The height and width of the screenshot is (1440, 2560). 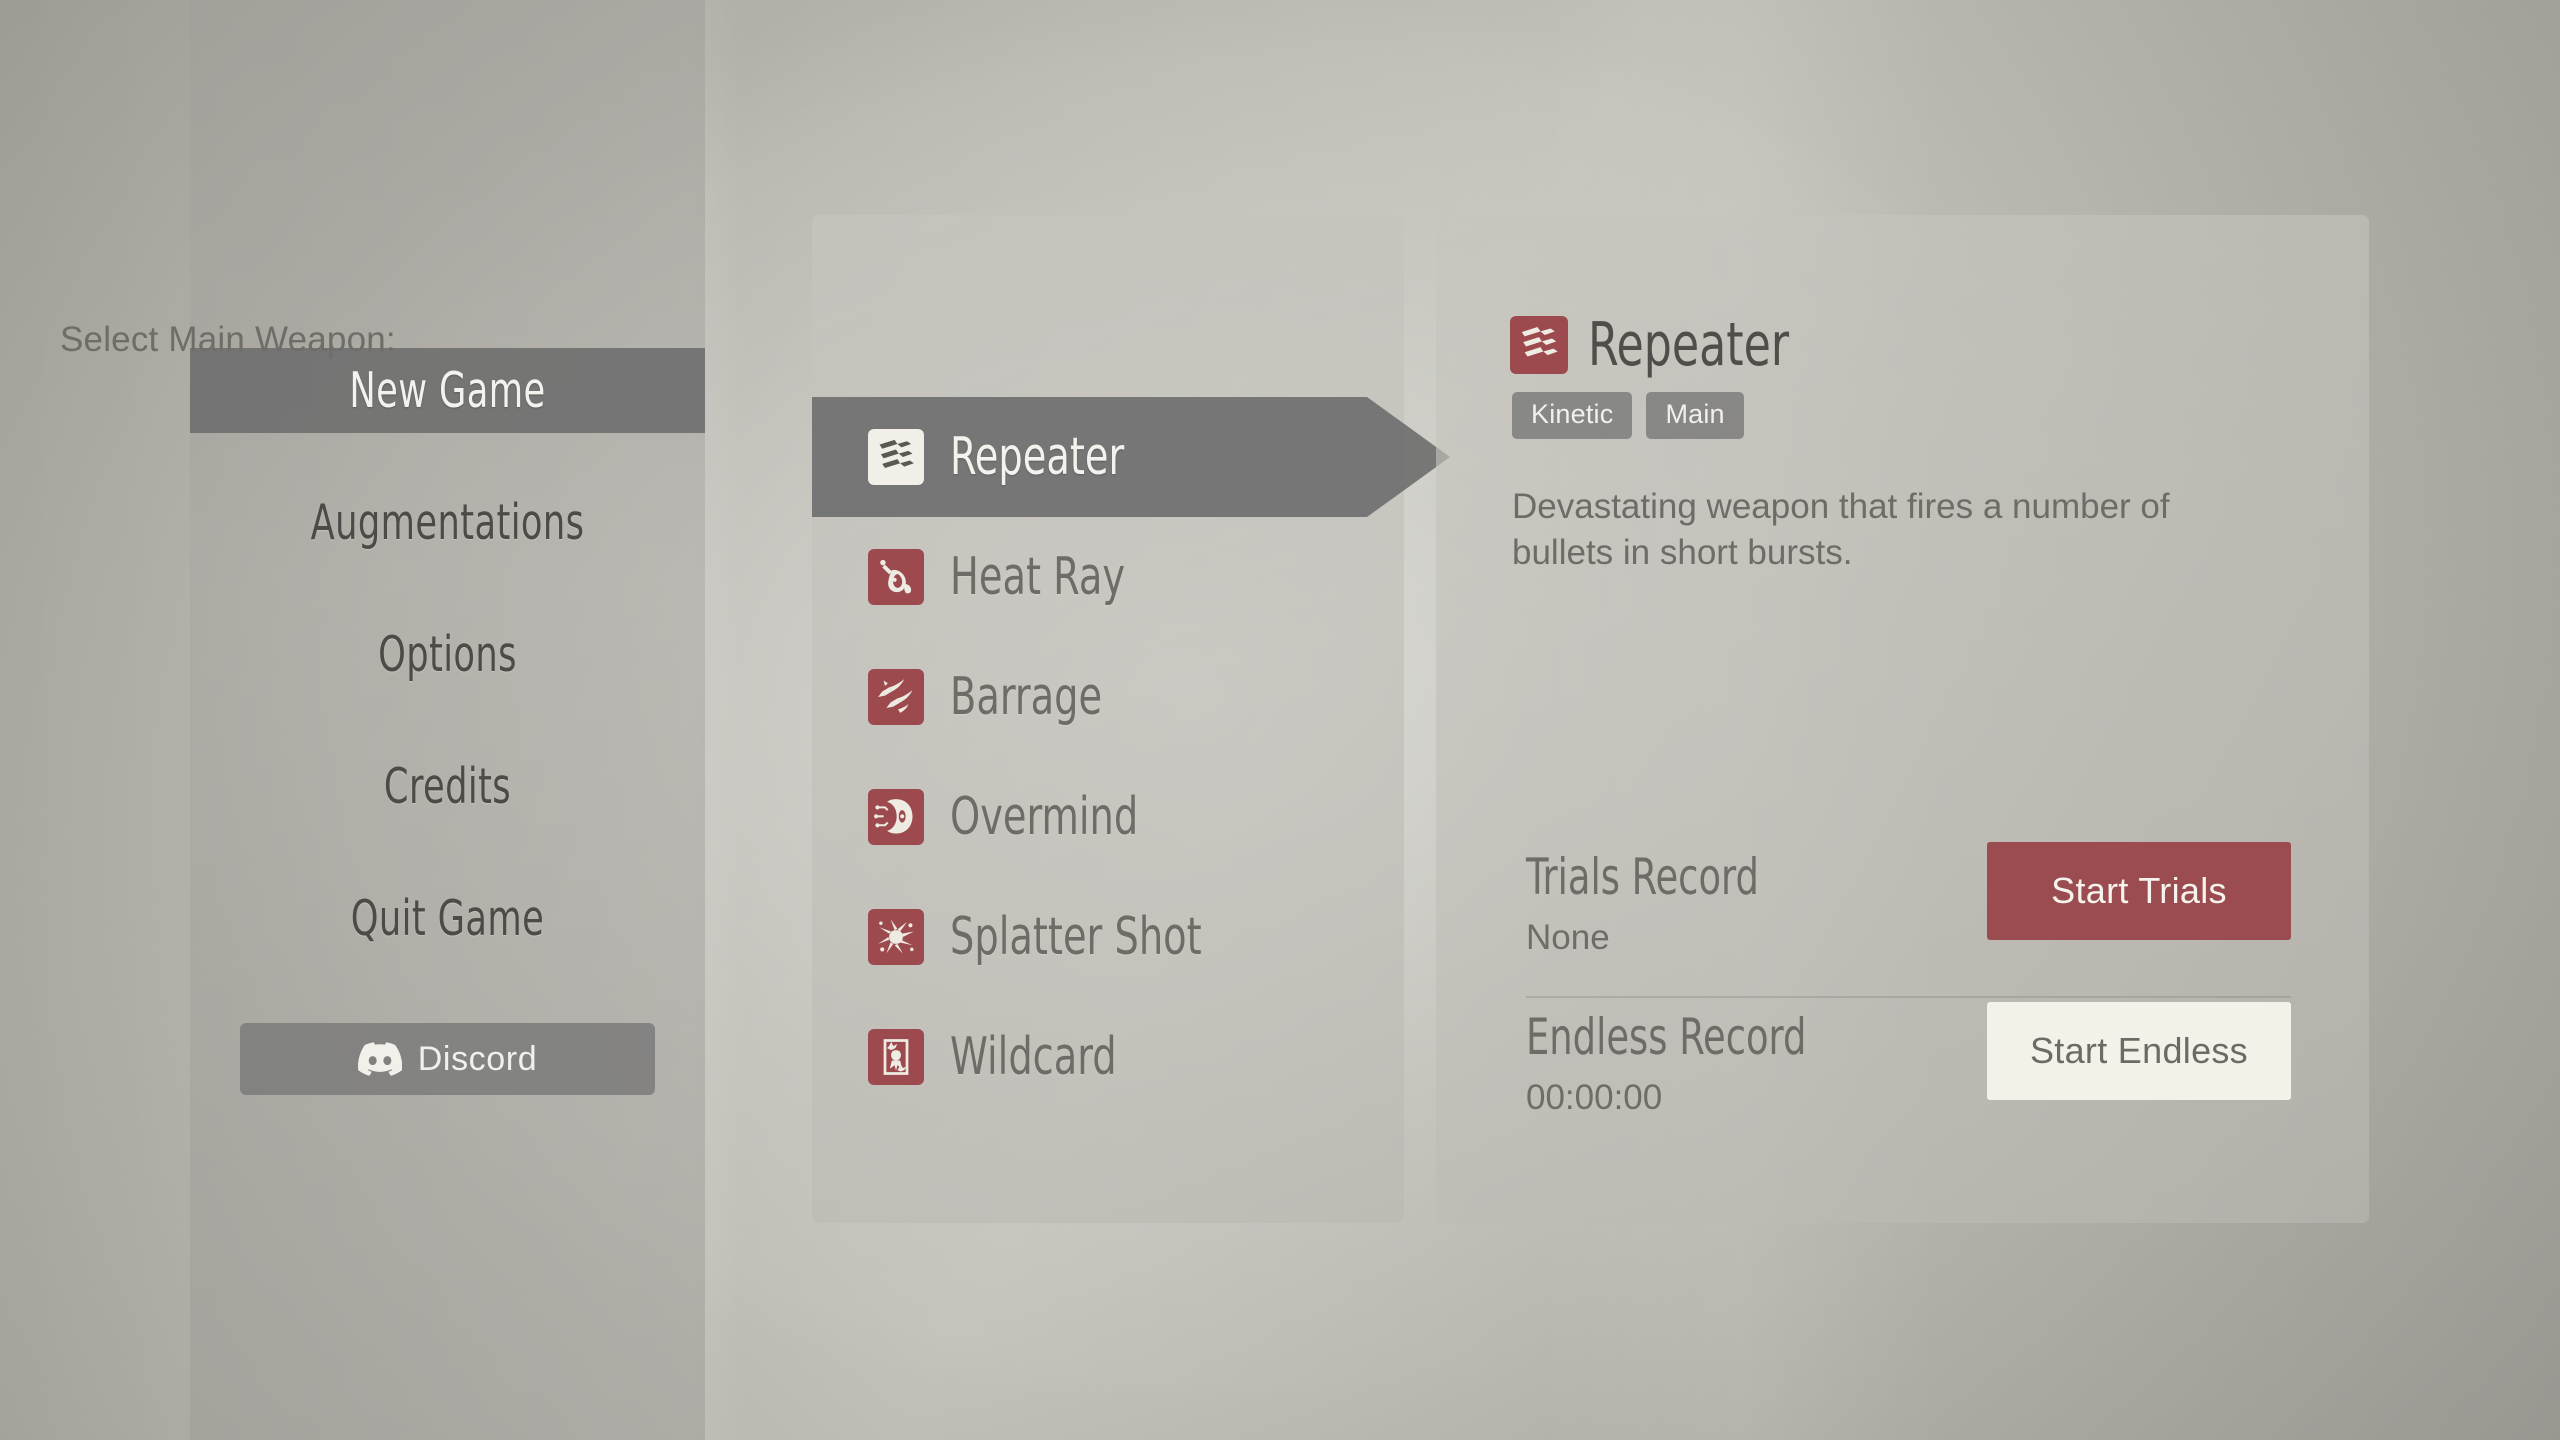 I want to click on weapon-list-item-splatter-shot: Splatter Shot, so click(x=1132, y=937).